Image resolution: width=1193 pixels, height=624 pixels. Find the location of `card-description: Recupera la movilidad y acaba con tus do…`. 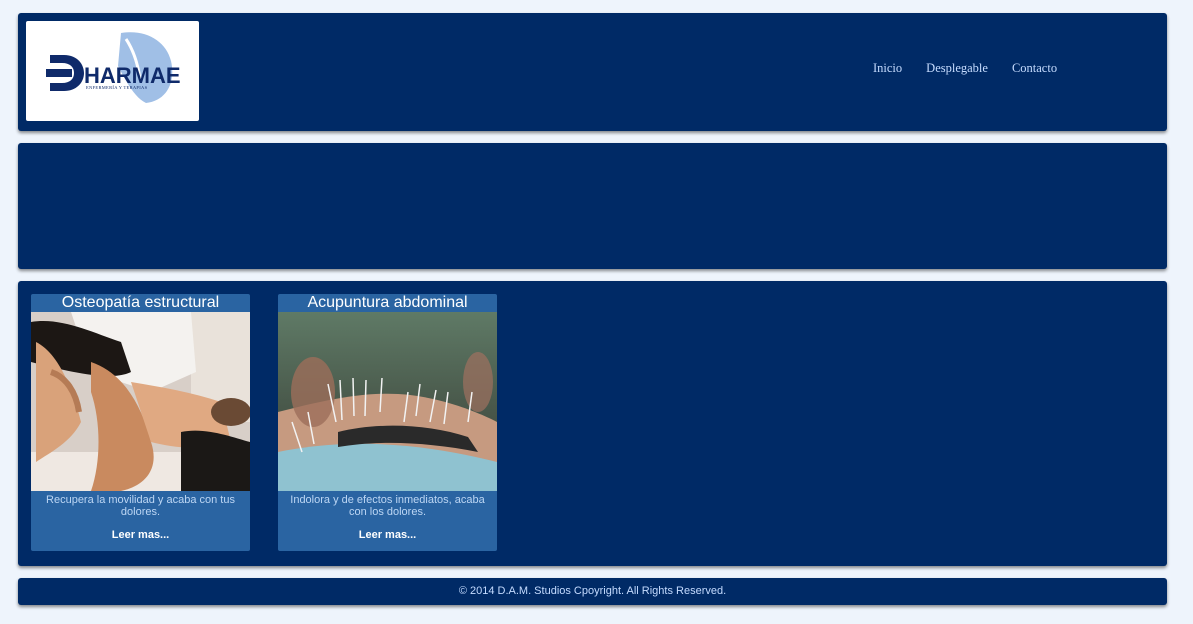

card-description: Recupera la movilidad y acaba con tus do… is located at coordinates (140, 506).